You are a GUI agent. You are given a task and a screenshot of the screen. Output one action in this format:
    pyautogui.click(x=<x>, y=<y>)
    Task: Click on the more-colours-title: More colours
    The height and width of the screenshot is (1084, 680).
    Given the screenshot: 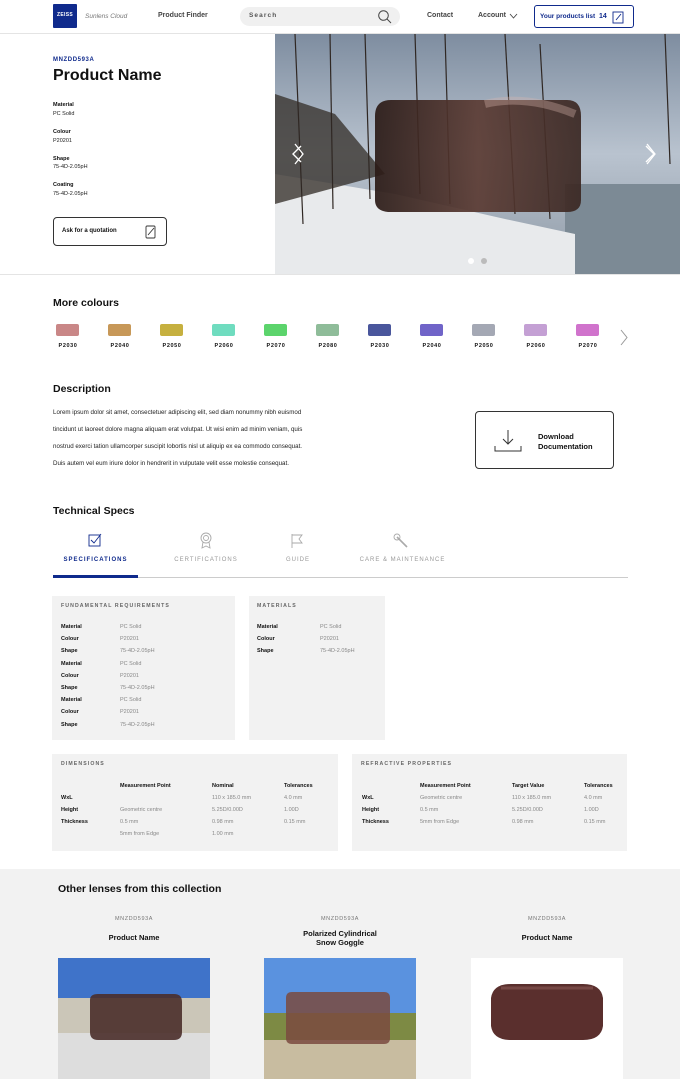 What is the action you would take?
    pyautogui.click(x=86, y=303)
    